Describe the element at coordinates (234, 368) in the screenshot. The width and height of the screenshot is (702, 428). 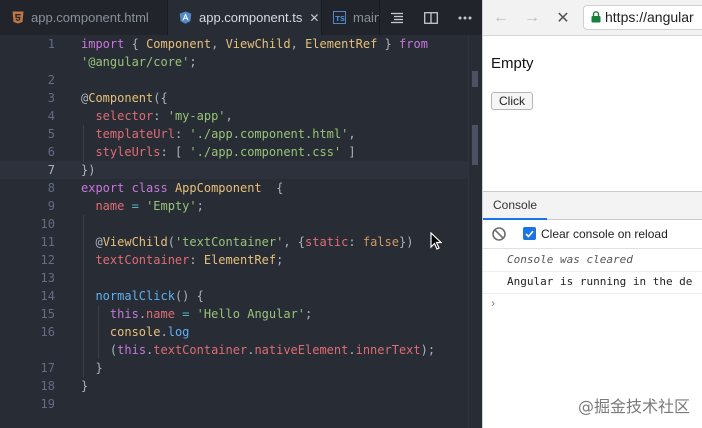
I see `code-line: 17 }` at that location.